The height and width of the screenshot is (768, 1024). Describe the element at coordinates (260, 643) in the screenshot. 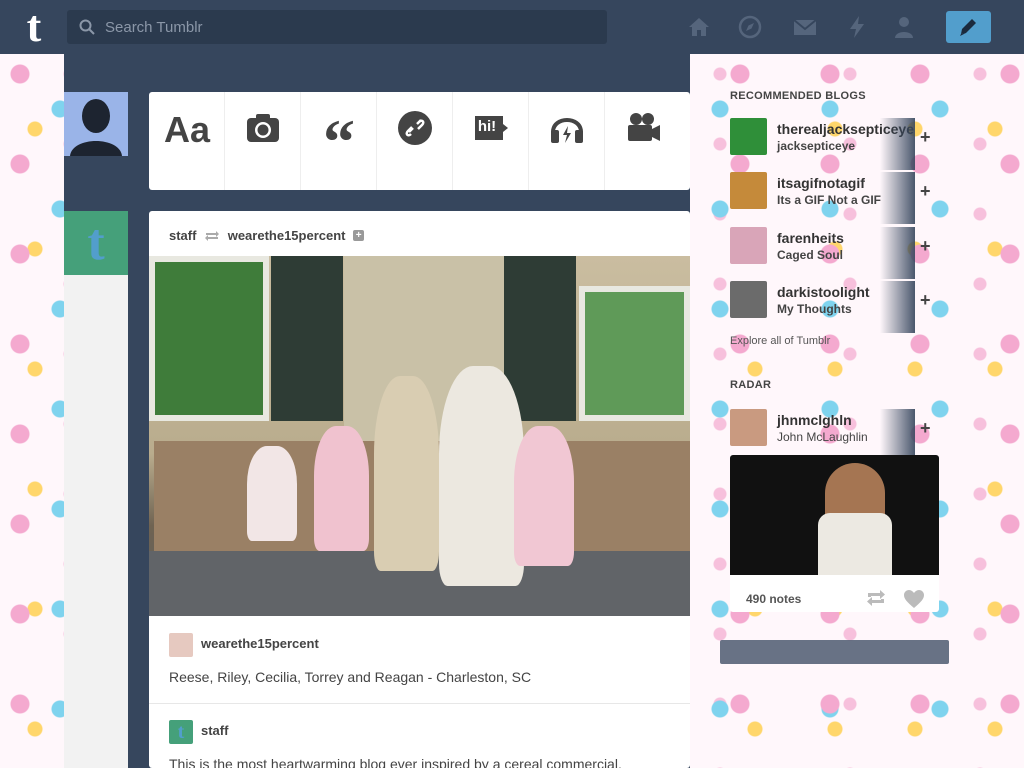

I see `source-blog-name: wearethe15percent` at that location.